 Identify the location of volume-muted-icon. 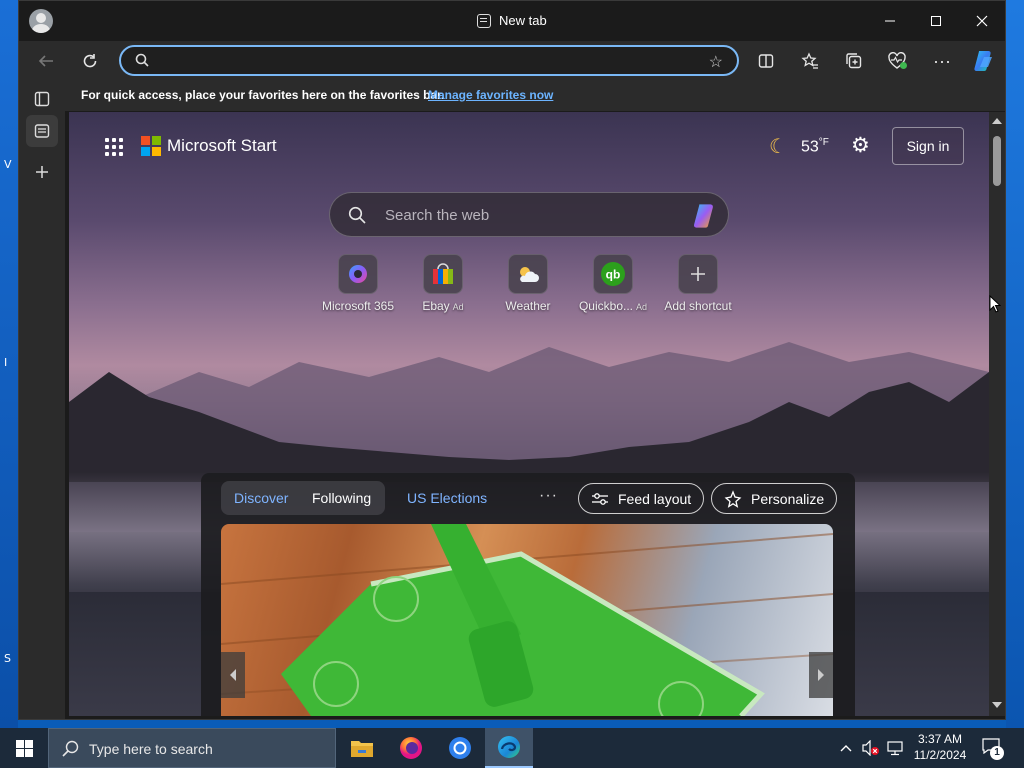
(871, 748).